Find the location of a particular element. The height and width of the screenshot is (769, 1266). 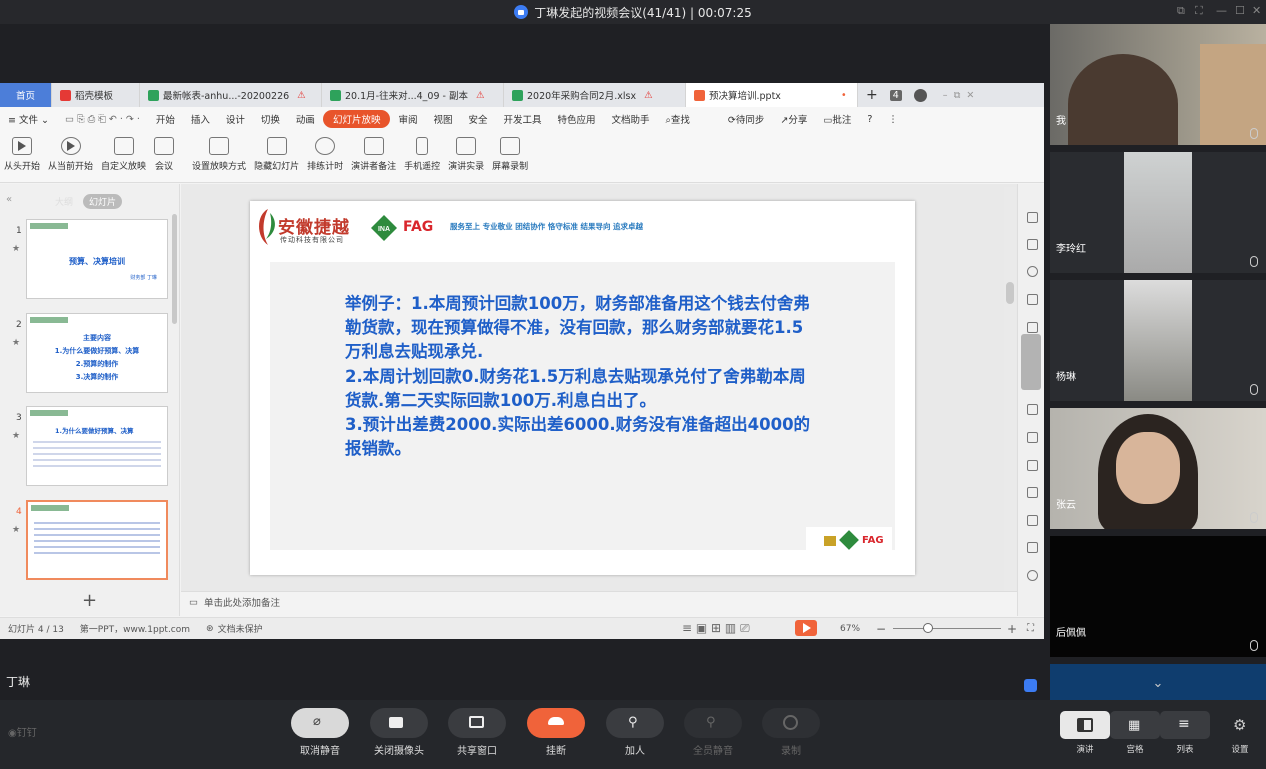

tab-docer: 稻壳模板 is located at coordinates (96, 95).